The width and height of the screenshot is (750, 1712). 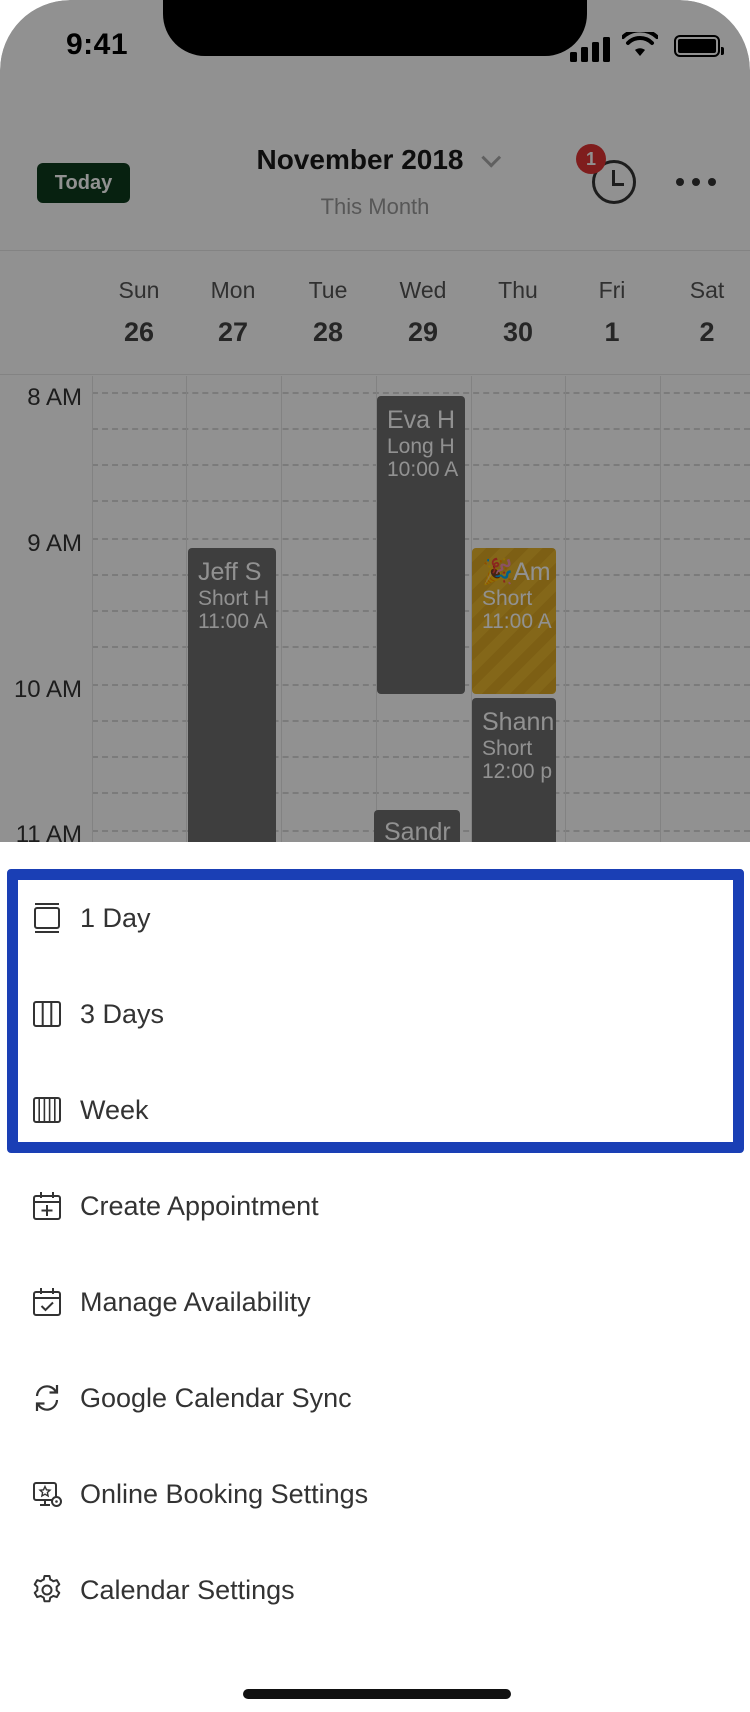 I want to click on week-view-icon, so click(x=47, y=1110).